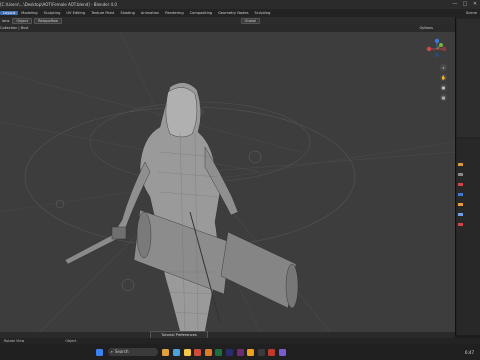 This screenshot has width=480, height=360. Describe the element at coordinates (469, 352) in the screenshot. I see `taskbar-clock: 6:47` at that location.